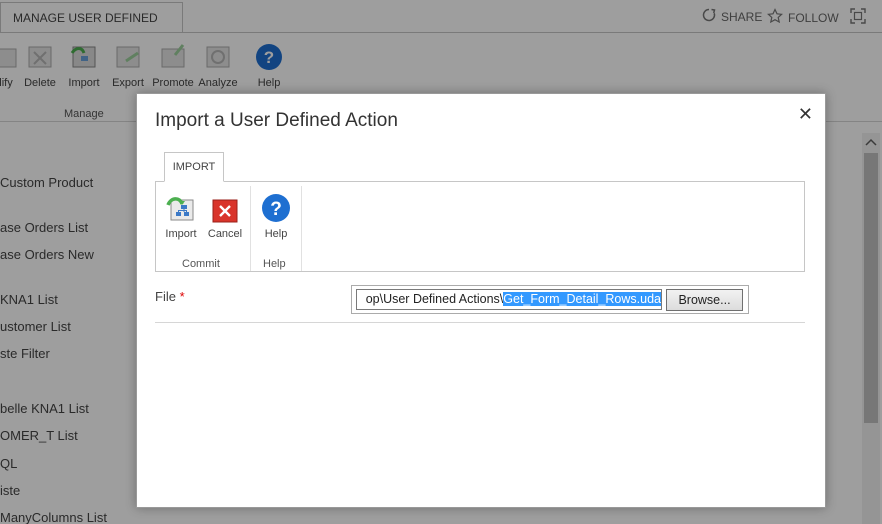  What do you see at coordinates (225, 234) in the screenshot?
I see `cancel-label: Cancel` at bounding box center [225, 234].